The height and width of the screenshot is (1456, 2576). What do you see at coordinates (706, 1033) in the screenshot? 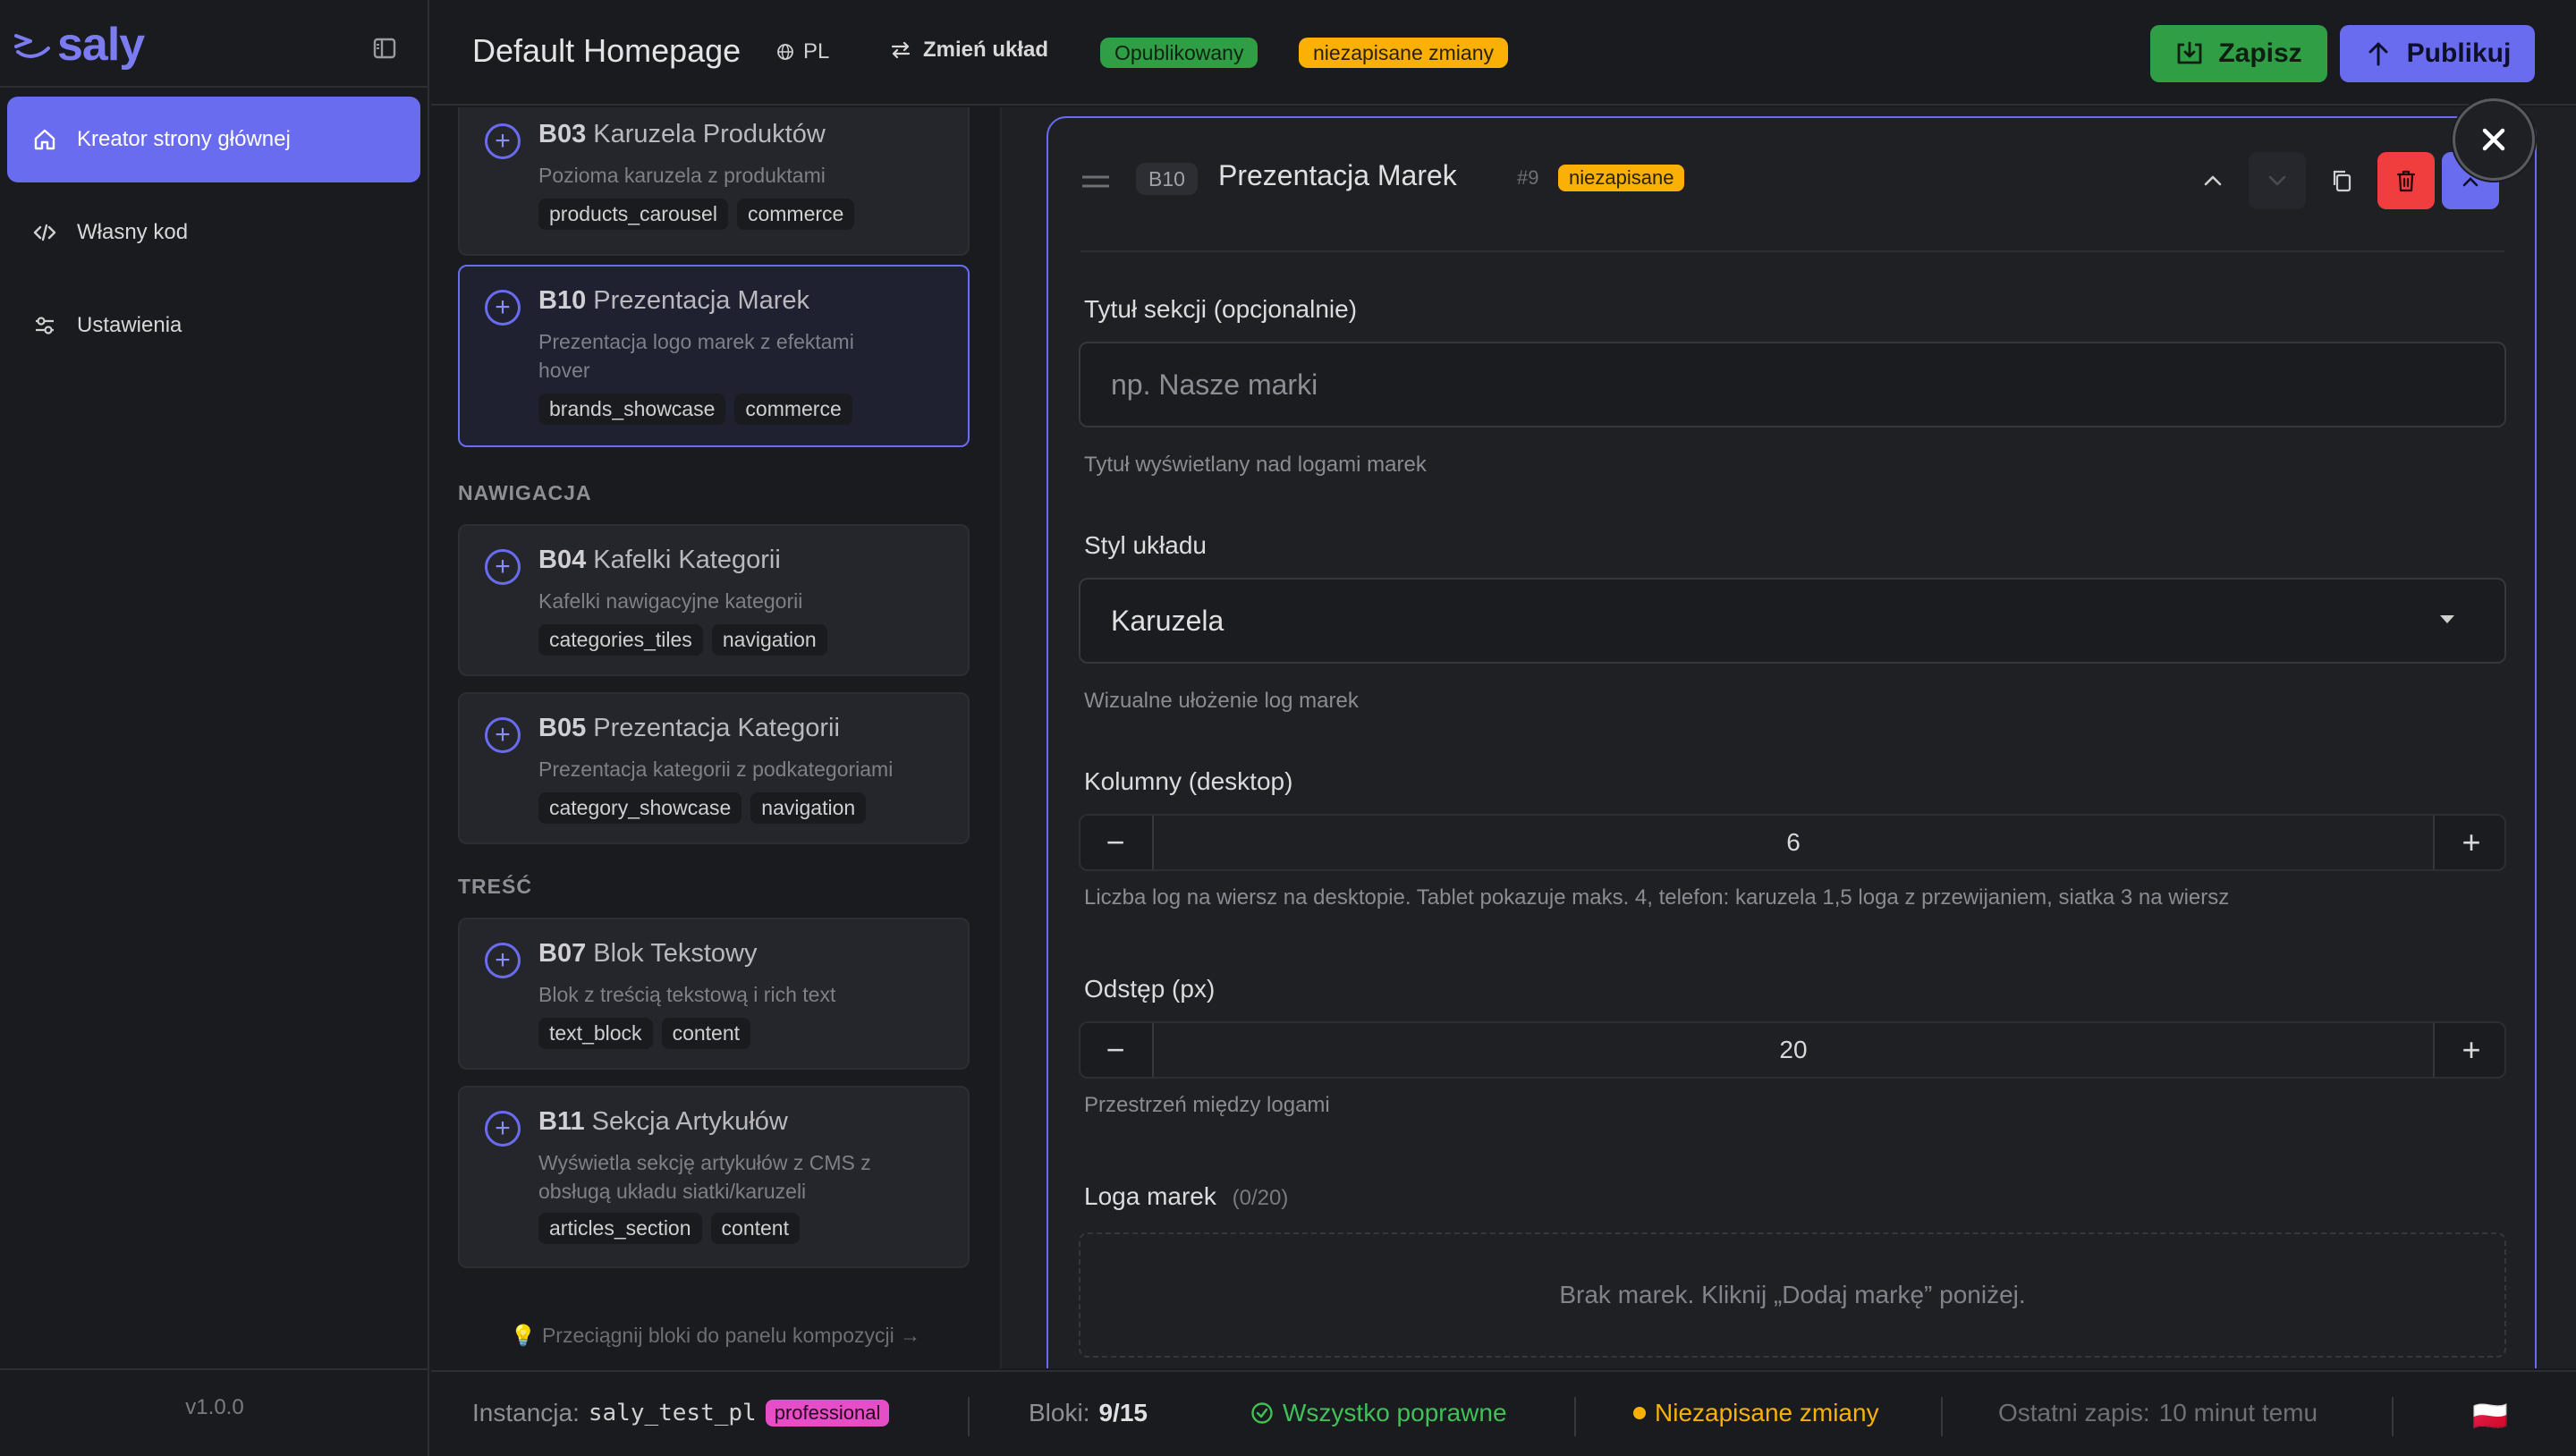
I see `tag: content` at bounding box center [706, 1033].